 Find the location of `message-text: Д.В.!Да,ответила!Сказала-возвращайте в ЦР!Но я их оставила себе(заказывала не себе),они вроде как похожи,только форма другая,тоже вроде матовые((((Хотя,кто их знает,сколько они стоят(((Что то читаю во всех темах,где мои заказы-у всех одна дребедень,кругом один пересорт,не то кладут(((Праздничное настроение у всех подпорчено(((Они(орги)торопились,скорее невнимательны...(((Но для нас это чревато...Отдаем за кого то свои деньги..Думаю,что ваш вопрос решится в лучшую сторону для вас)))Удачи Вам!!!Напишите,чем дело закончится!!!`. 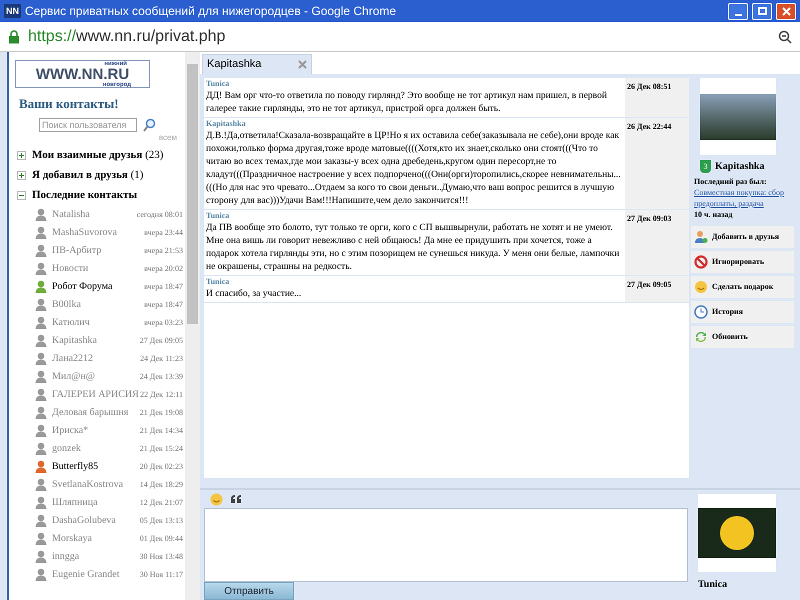

message-text: Д.В.!Да,ответила!Сказала-возвращайте в ЦР!Но я их оставила себе(заказывала не себе),они вроде как похожи,только форма другая,тоже вроде матовые((((Хотя,кто их знает,сколько они стоят(((Что то читаю во всех темах,где мои заказы-у всех одна дребедень,кругом один пересорт,не то кладут(((Праздничное настроение у всех подпорчено(((Они(орги)торопились,скорее невнимательны...(((Но для нас это чревато...Отдаем за кого то свои деньги..Думаю,что ваш вопрос решится в лучшую сторону для вас)))Удачи Вам!!!Напишите,чем дело закончится!!! is located at coordinates (414, 169).